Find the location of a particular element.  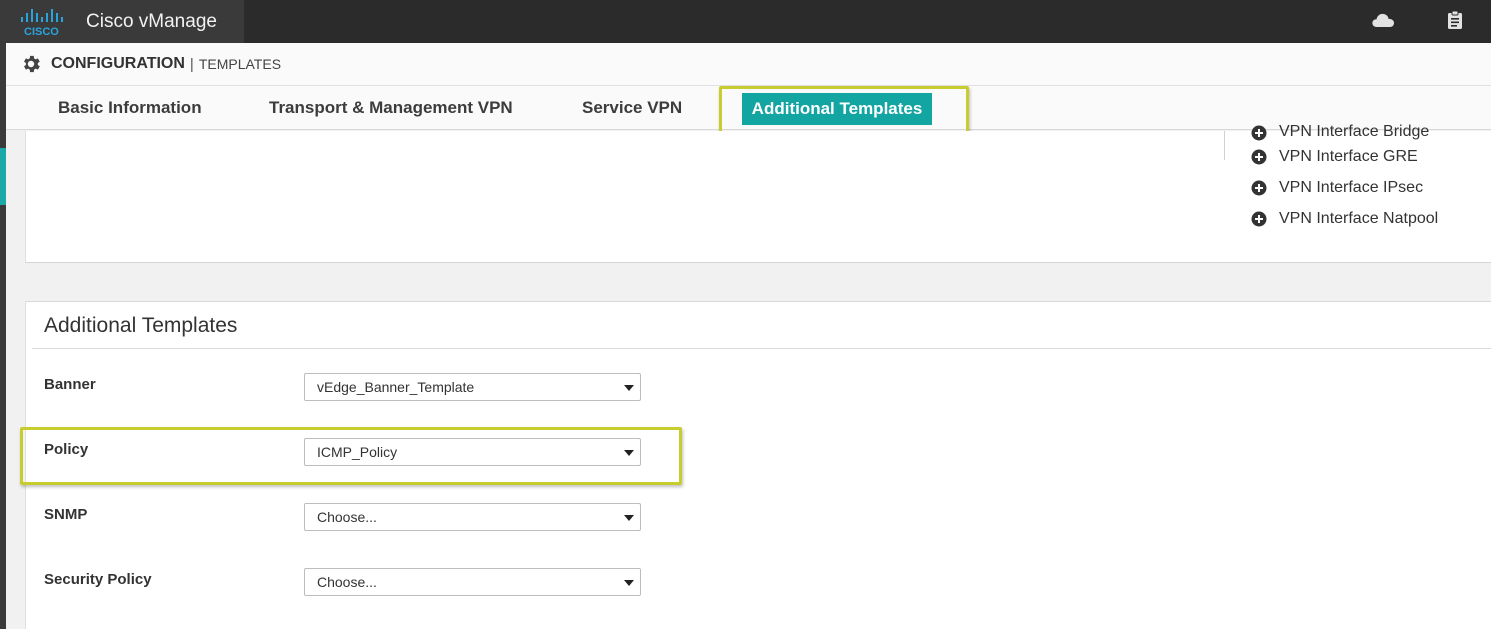

brand: CISCO Cisco vManage is located at coordinates (122, 21).